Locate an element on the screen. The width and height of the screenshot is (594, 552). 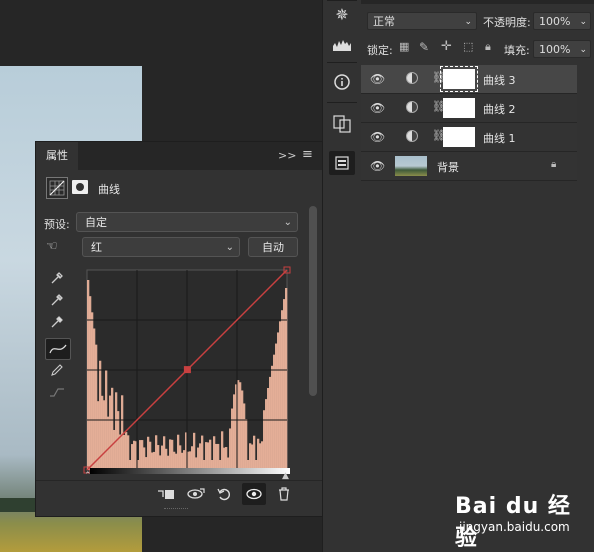
opacity-input: 100% ⌄ is located at coordinates (562, 21).